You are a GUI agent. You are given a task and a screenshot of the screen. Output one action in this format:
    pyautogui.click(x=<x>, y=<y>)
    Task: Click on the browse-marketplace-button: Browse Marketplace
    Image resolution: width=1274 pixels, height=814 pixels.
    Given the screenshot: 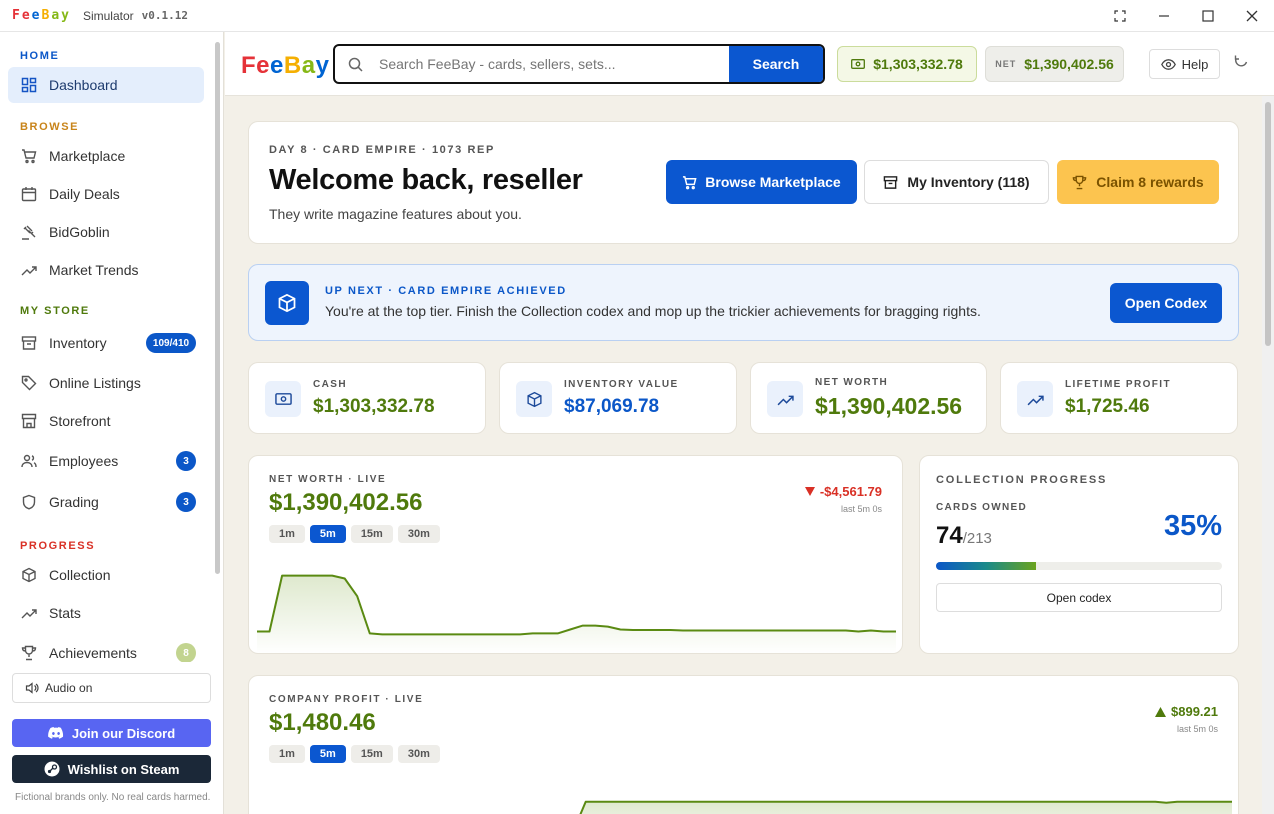 What is the action you would take?
    pyautogui.click(x=761, y=182)
    